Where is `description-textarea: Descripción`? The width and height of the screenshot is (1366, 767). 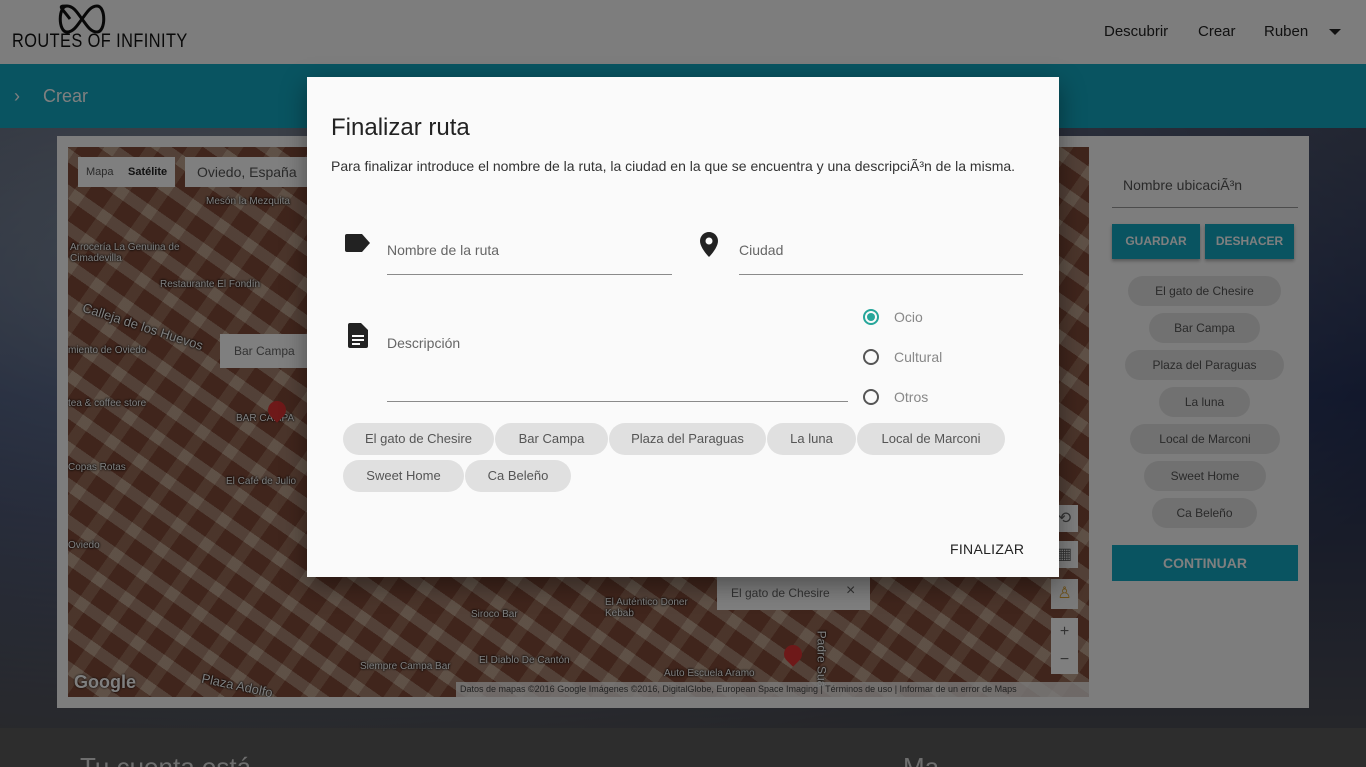
description-textarea: Descripción is located at coordinates (617, 368).